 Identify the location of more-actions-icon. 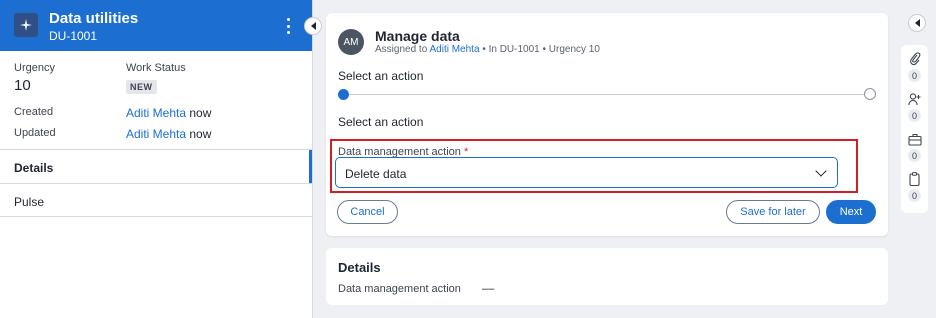
(288, 26).